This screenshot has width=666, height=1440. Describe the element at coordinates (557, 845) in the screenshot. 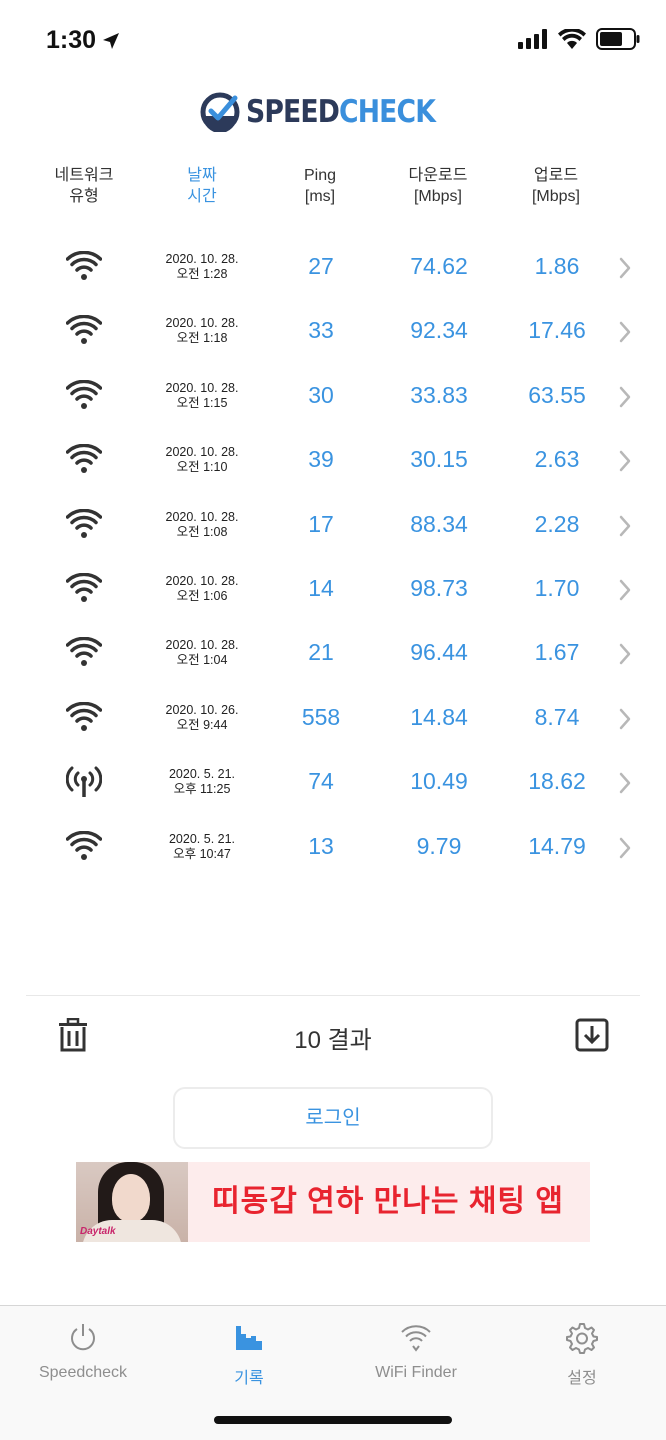

I see `upload-value: 14.79` at that location.